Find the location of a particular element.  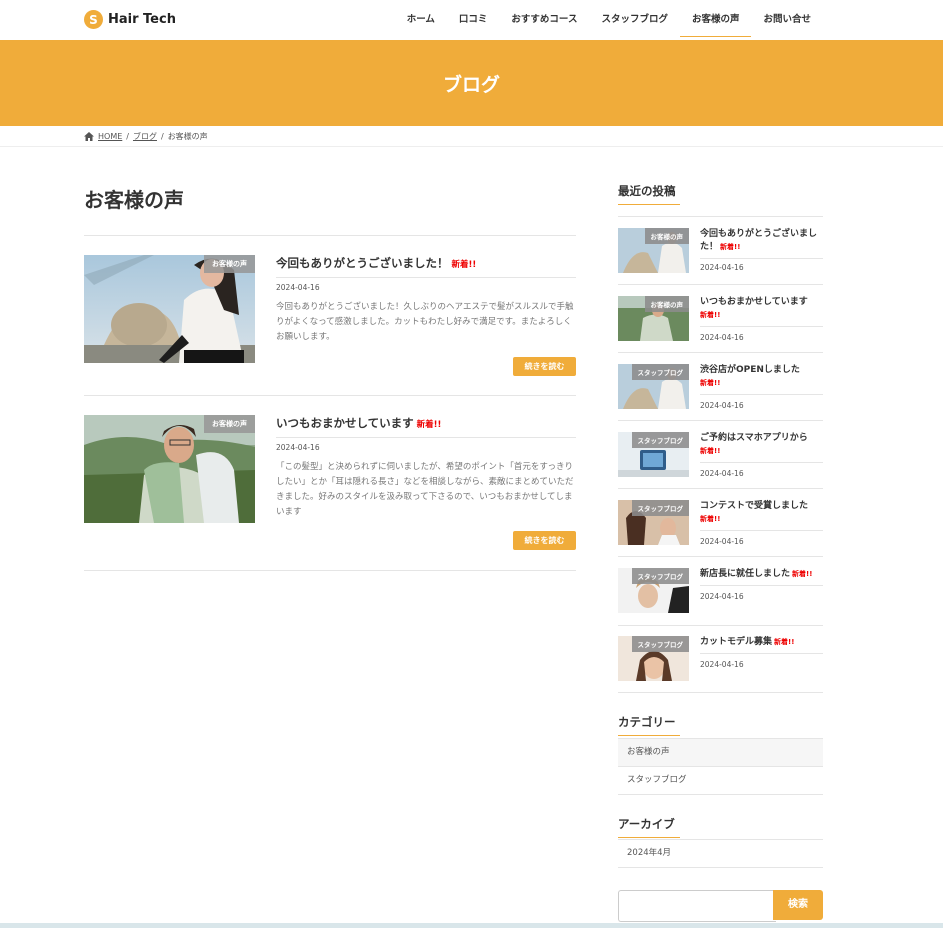

recent-post-title: ご予約はスマホアプリから 新着!! is located at coordinates (761, 447).